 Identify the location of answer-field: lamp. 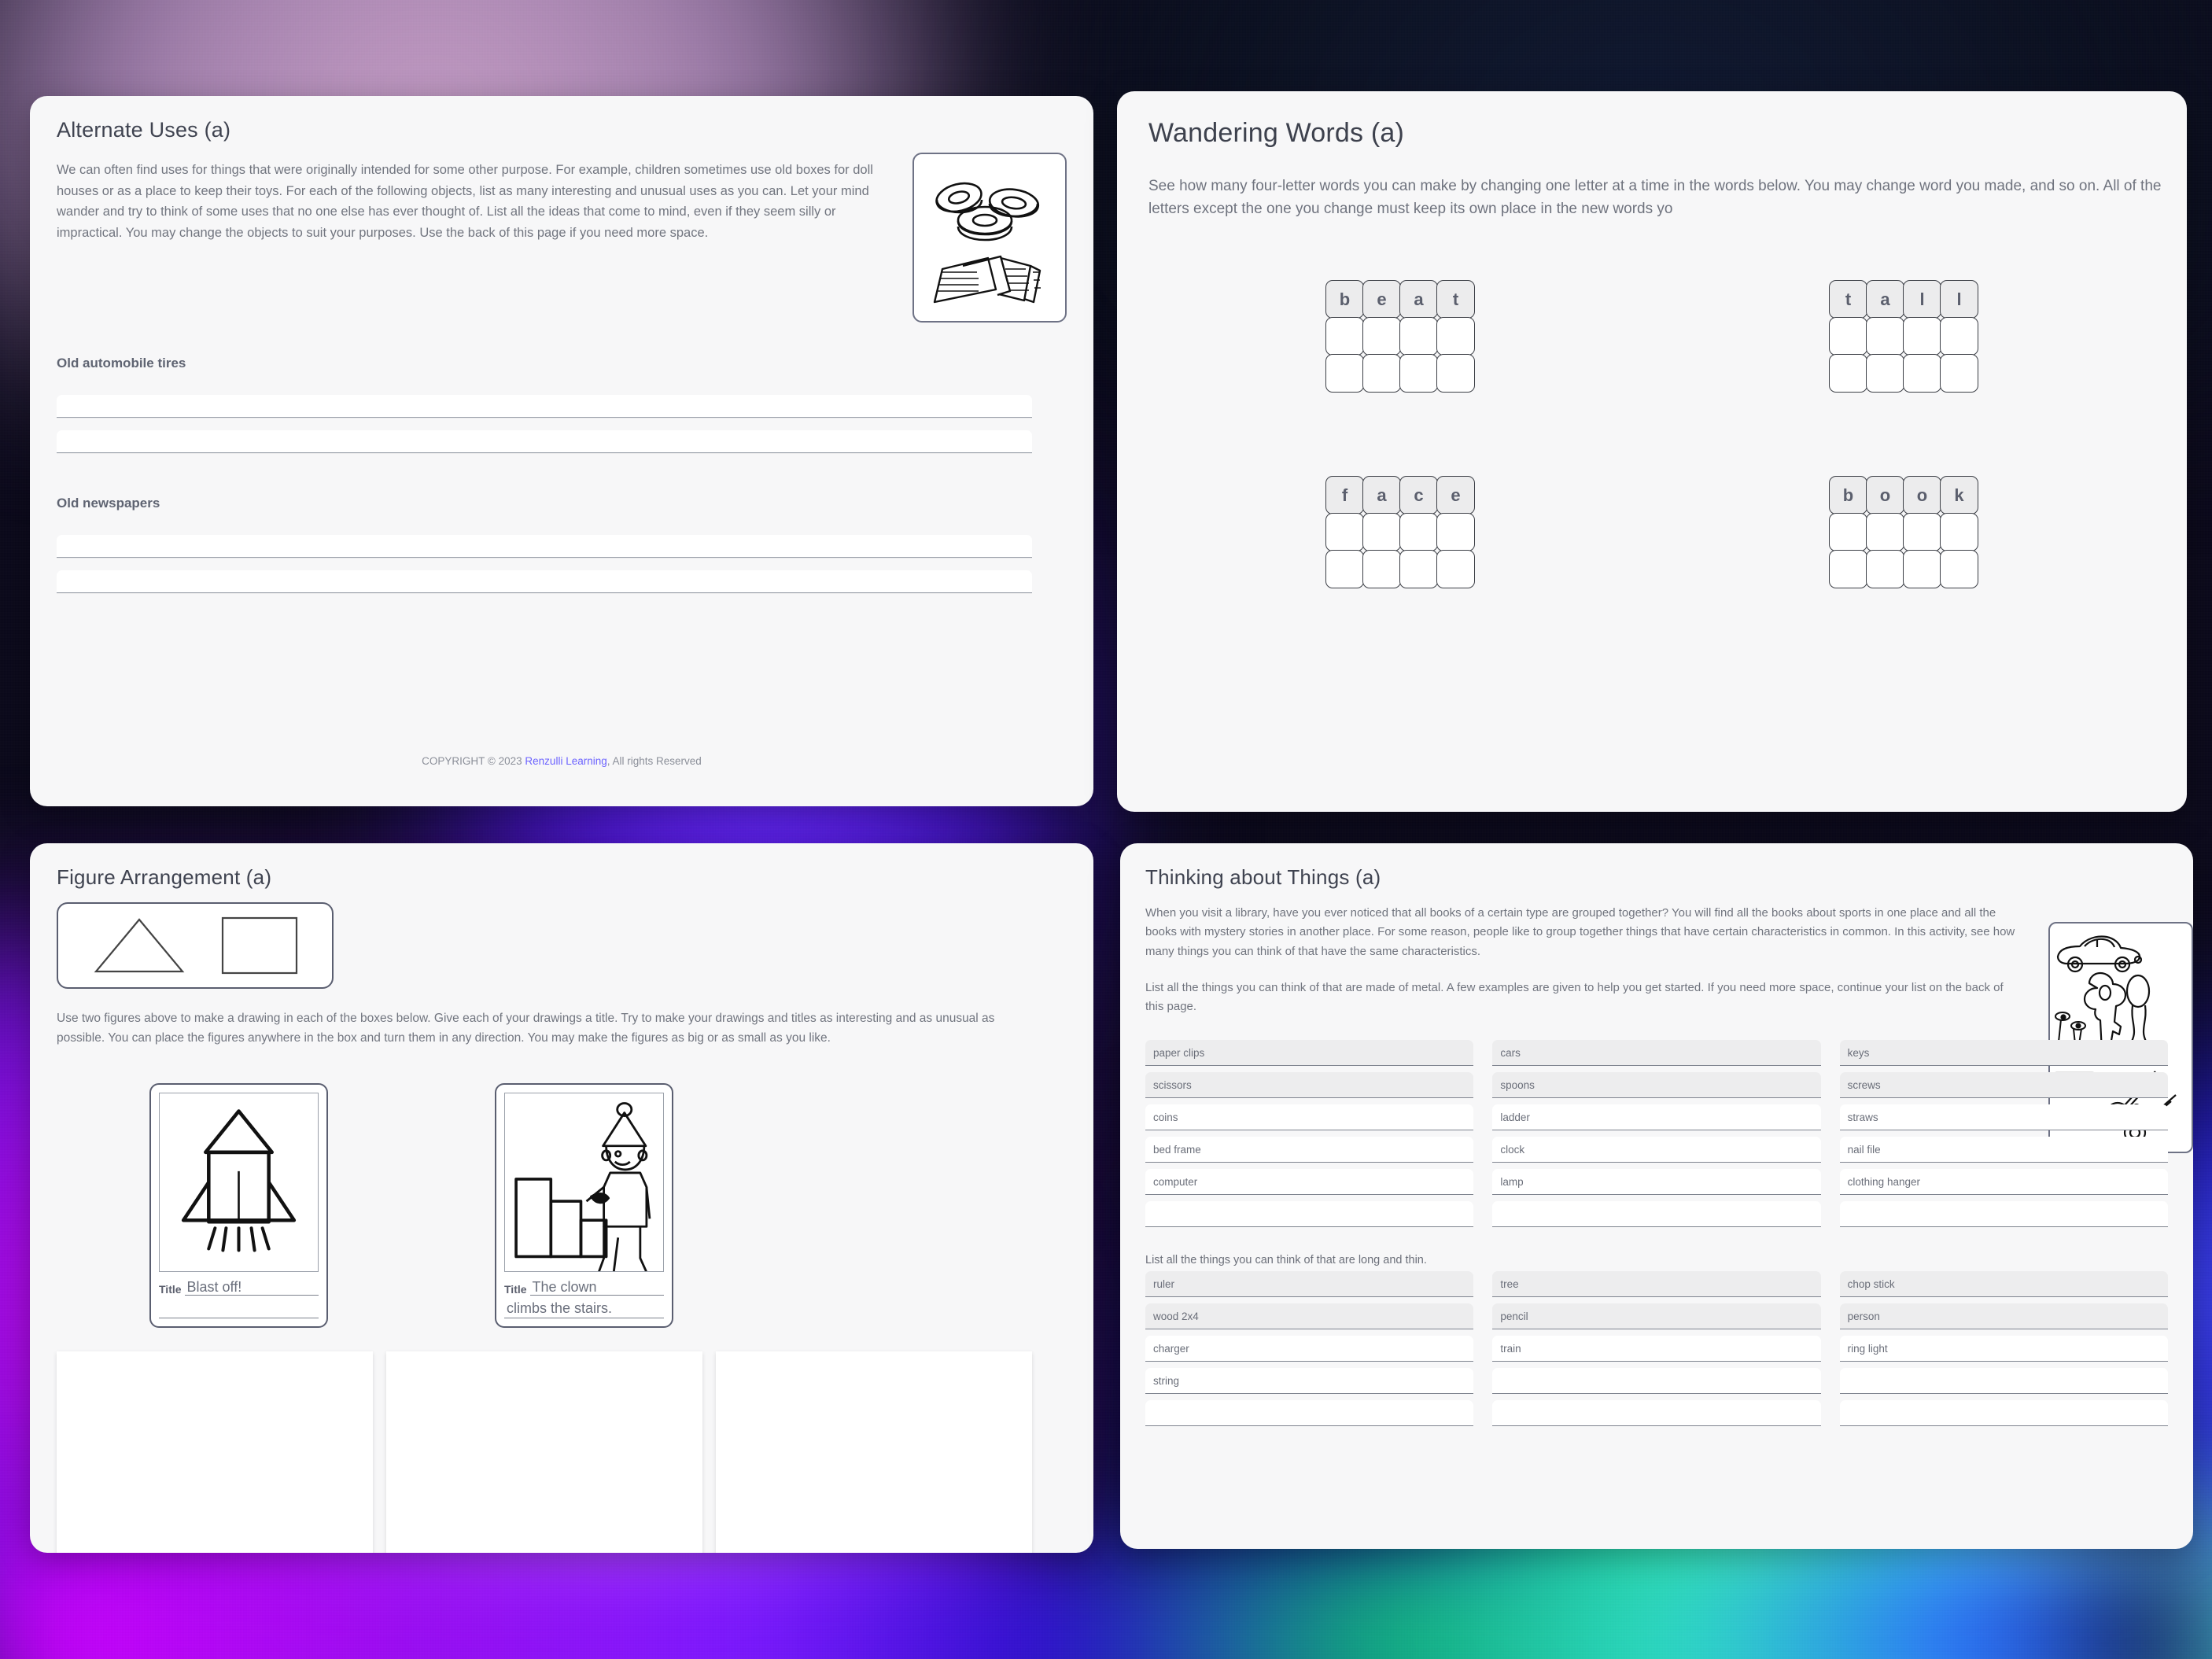
(1656, 1182).